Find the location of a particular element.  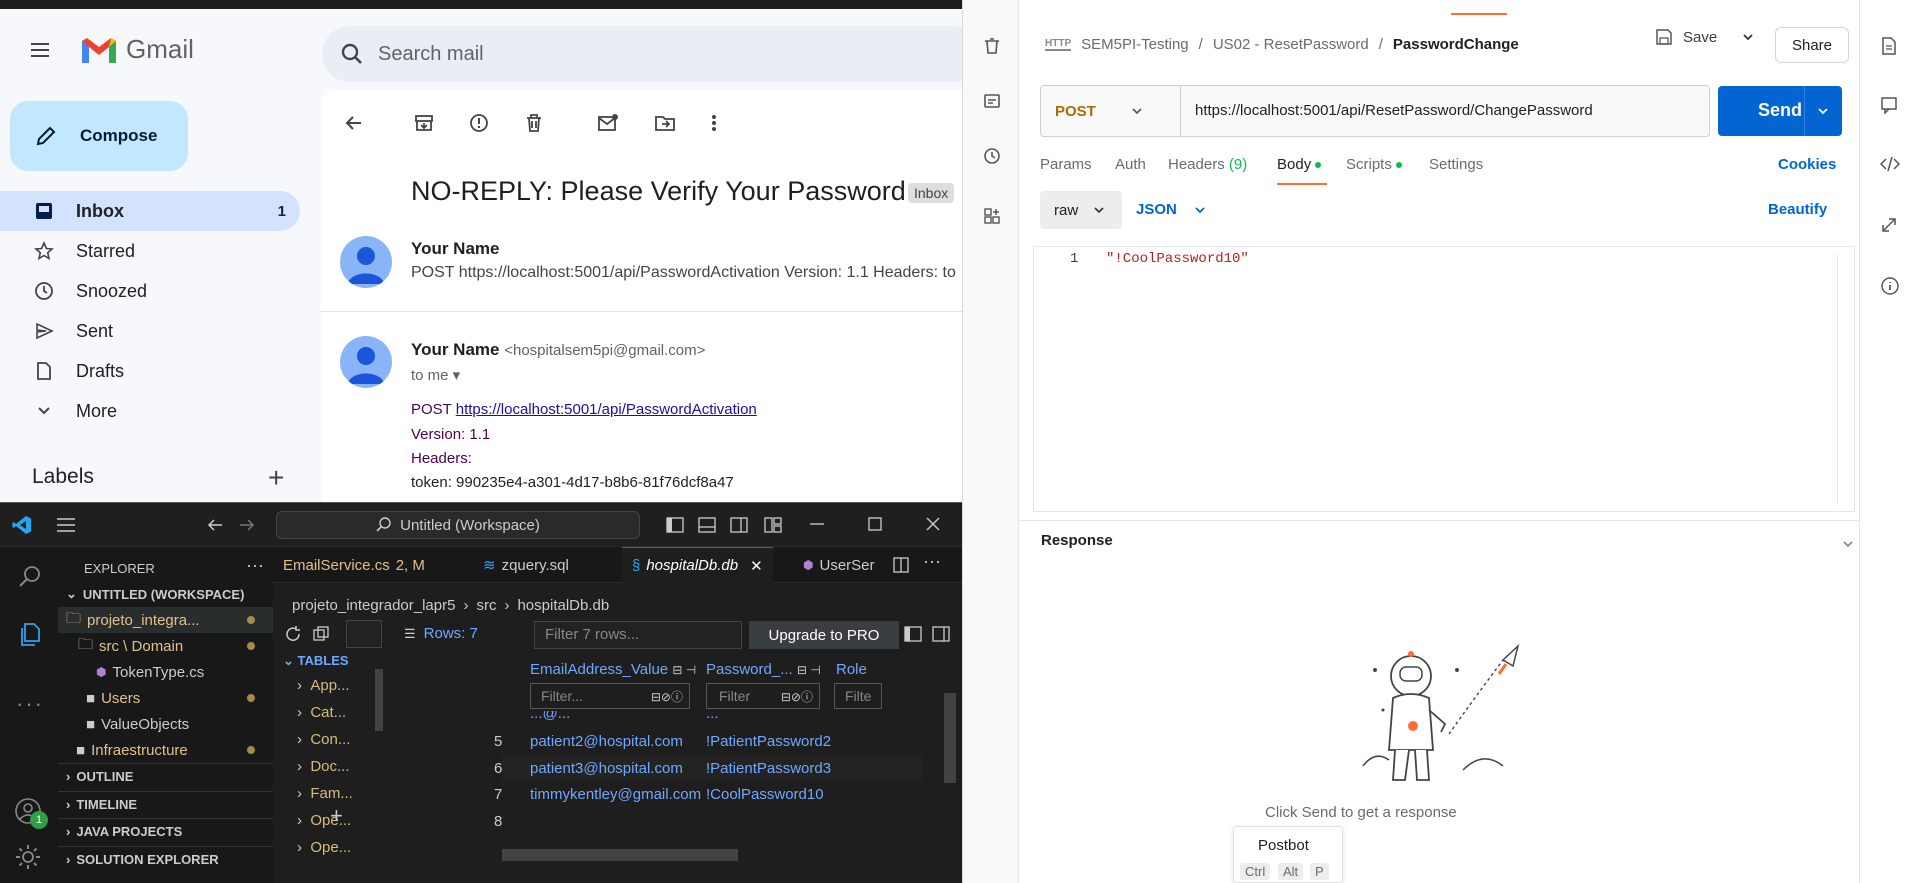

grid-cell-email: timmykentley@gmail.com is located at coordinates (615, 794).